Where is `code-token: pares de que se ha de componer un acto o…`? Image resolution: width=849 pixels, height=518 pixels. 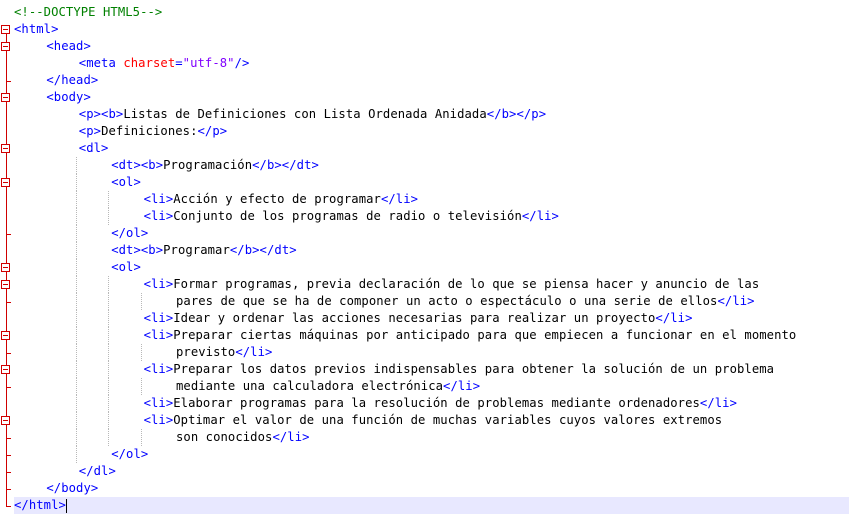
code-token: pares de que se ha de componer un acto o… is located at coordinates (447, 301).